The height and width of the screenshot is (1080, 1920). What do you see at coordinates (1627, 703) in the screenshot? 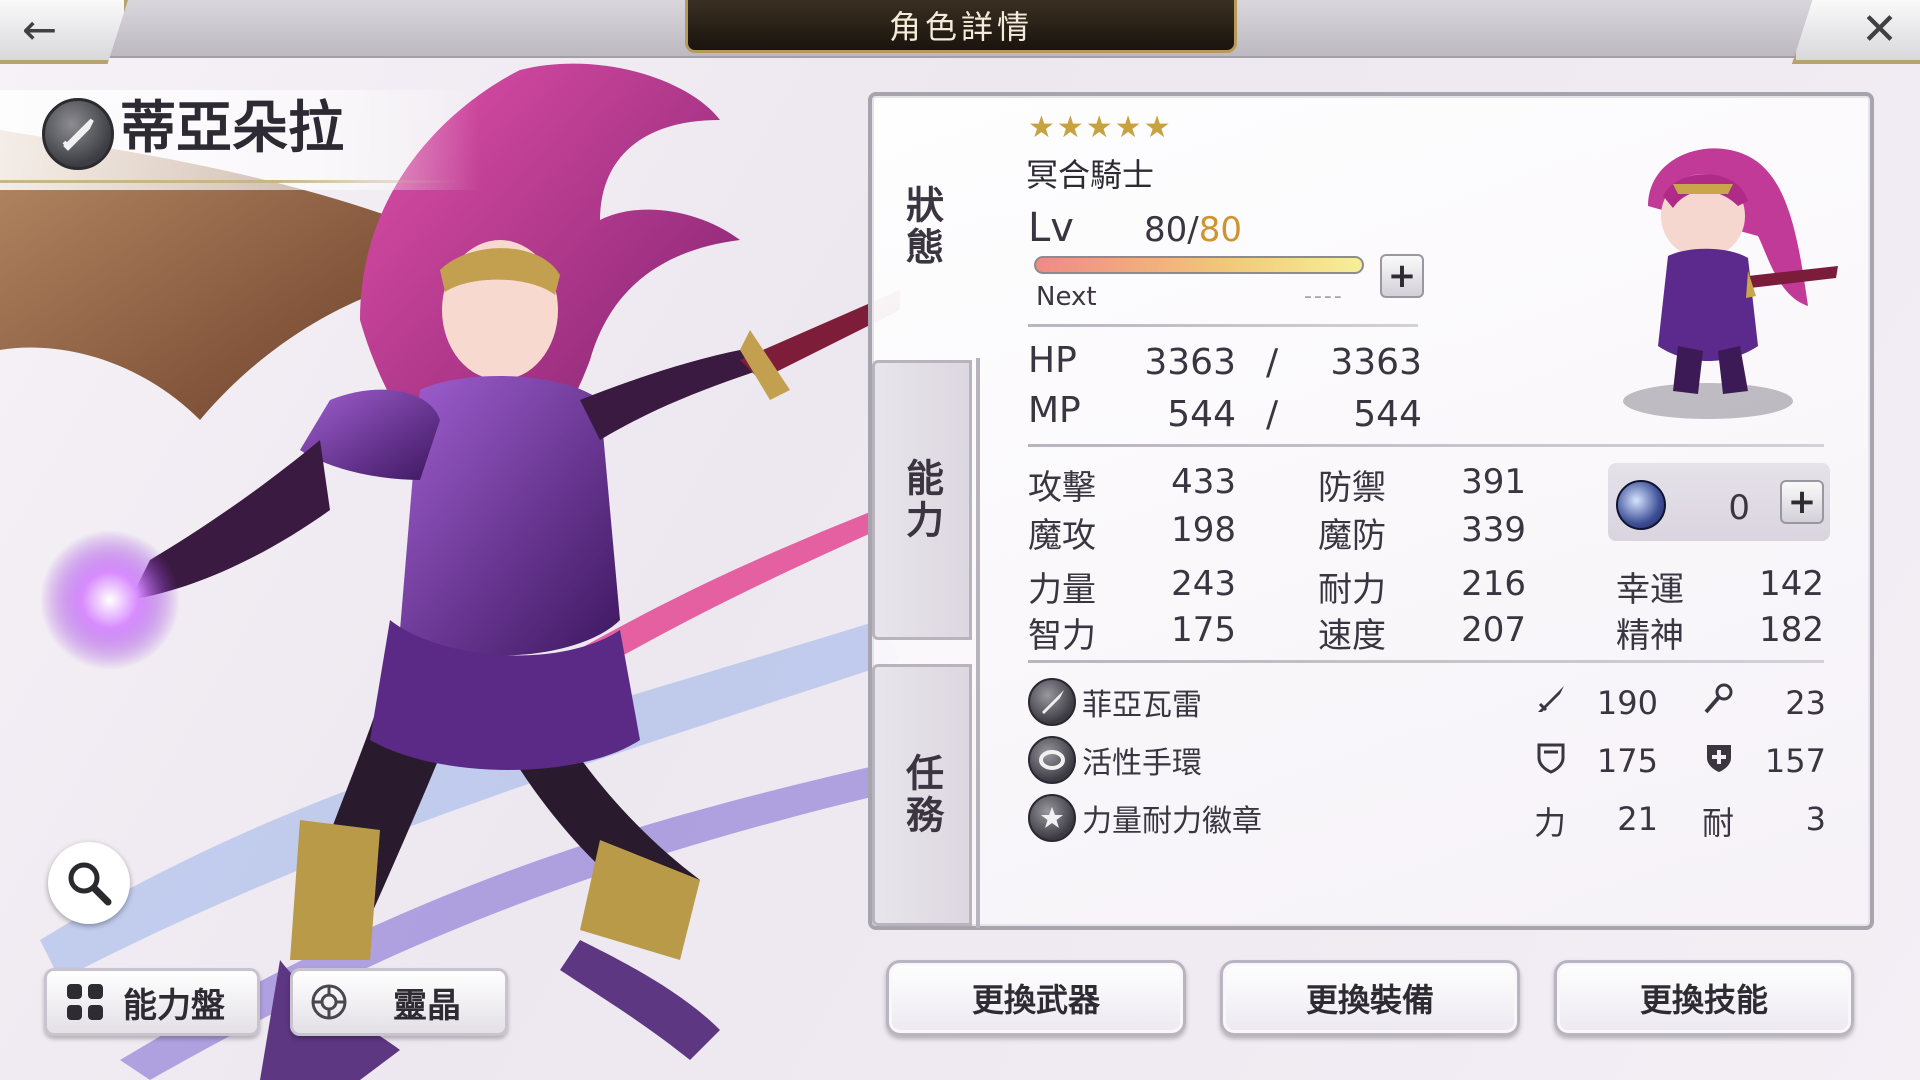
I see `equipment-stat: 190` at bounding box center [1627, 703].